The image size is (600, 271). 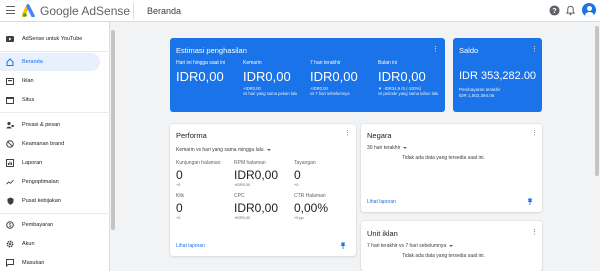 What do you see at coordinates (388, 63) in the screenshot?
I see `earnings-label: Bulan ini` at bounding box center [388, 63].